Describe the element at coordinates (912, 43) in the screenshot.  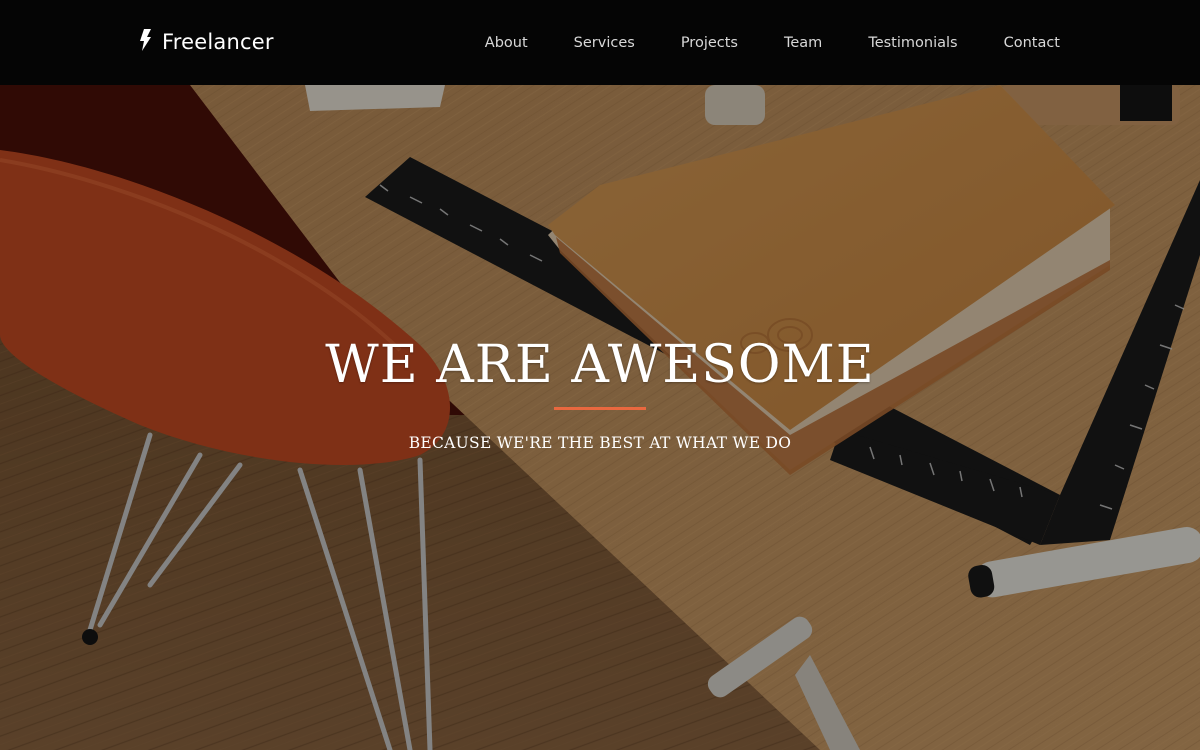
I see `nav-link-testimonials: Testimonials` at that location.